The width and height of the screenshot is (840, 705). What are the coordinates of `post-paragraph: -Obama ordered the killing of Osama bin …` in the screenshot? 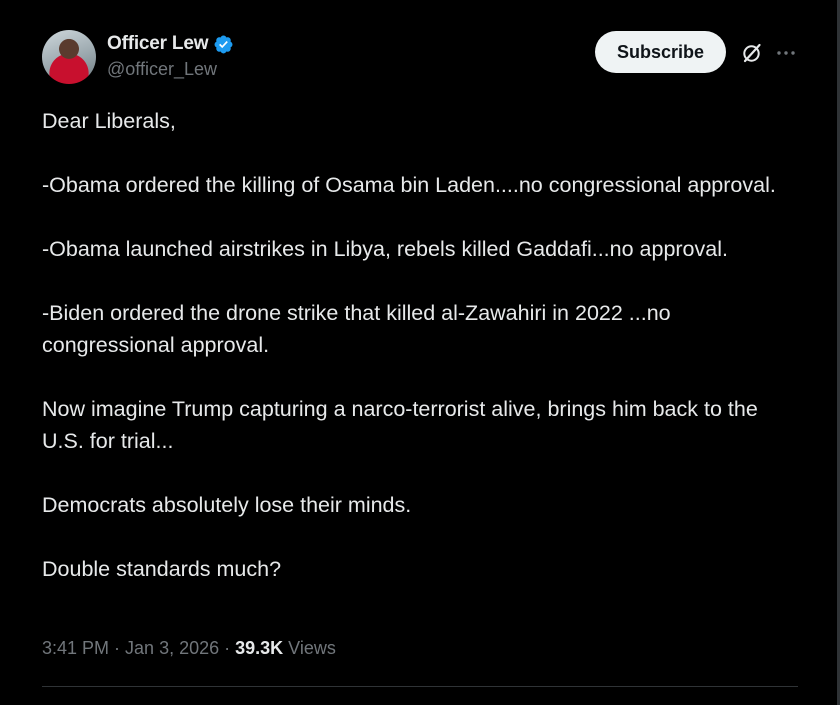 It's located at (409, 185).